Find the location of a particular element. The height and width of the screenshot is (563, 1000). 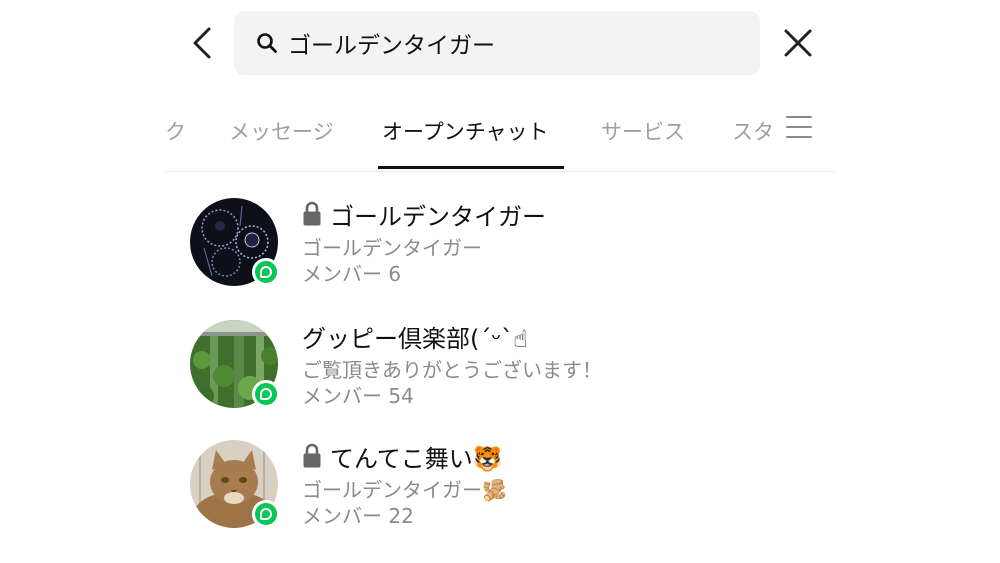

member-count: メンバー 54 is located at coordinates (358, 396).